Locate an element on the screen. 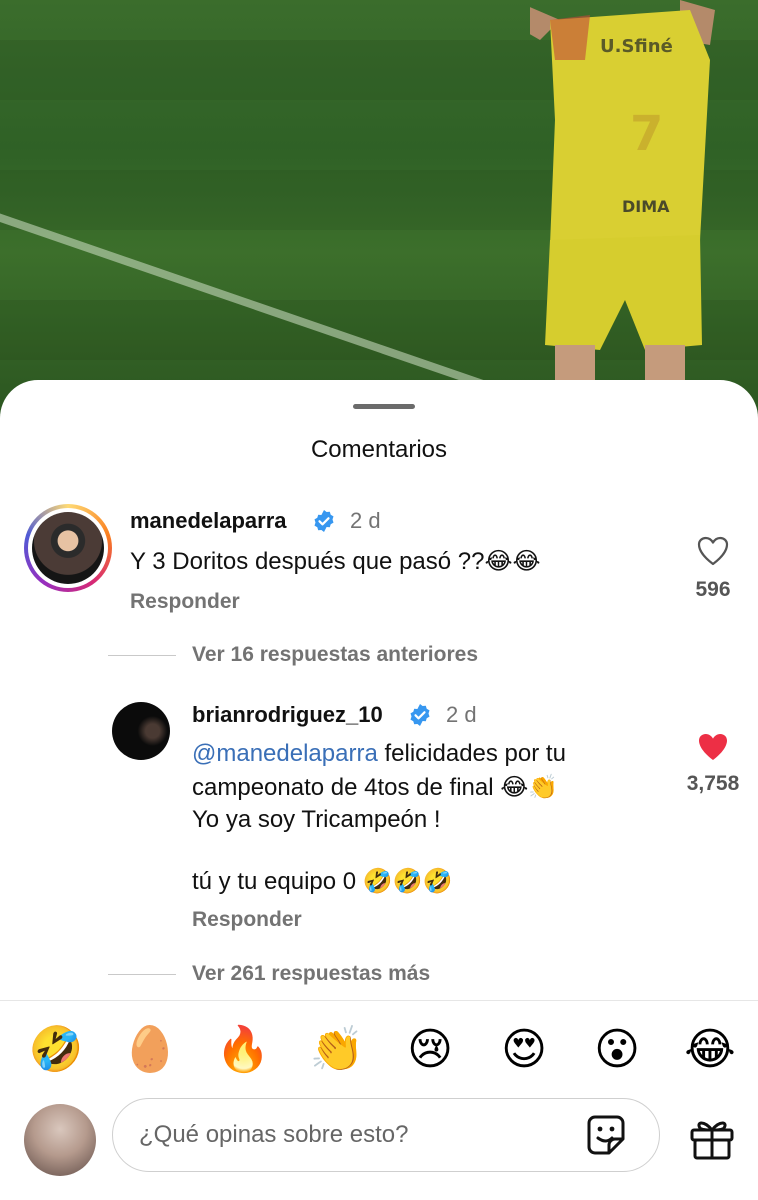  goalkeeper-figure: U.Sfiné DIMA 7 is located at coordinates (622, 195).